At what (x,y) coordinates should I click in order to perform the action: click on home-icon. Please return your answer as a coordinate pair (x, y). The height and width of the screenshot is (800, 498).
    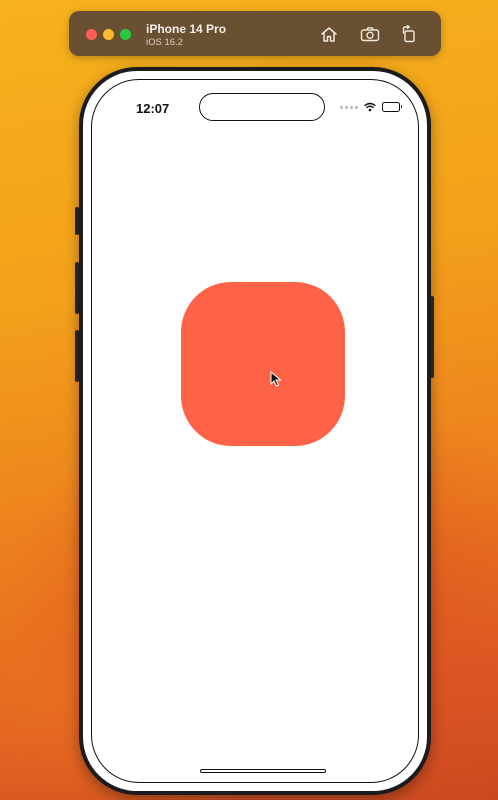
    Looking at the image, I should click on (329, 34).